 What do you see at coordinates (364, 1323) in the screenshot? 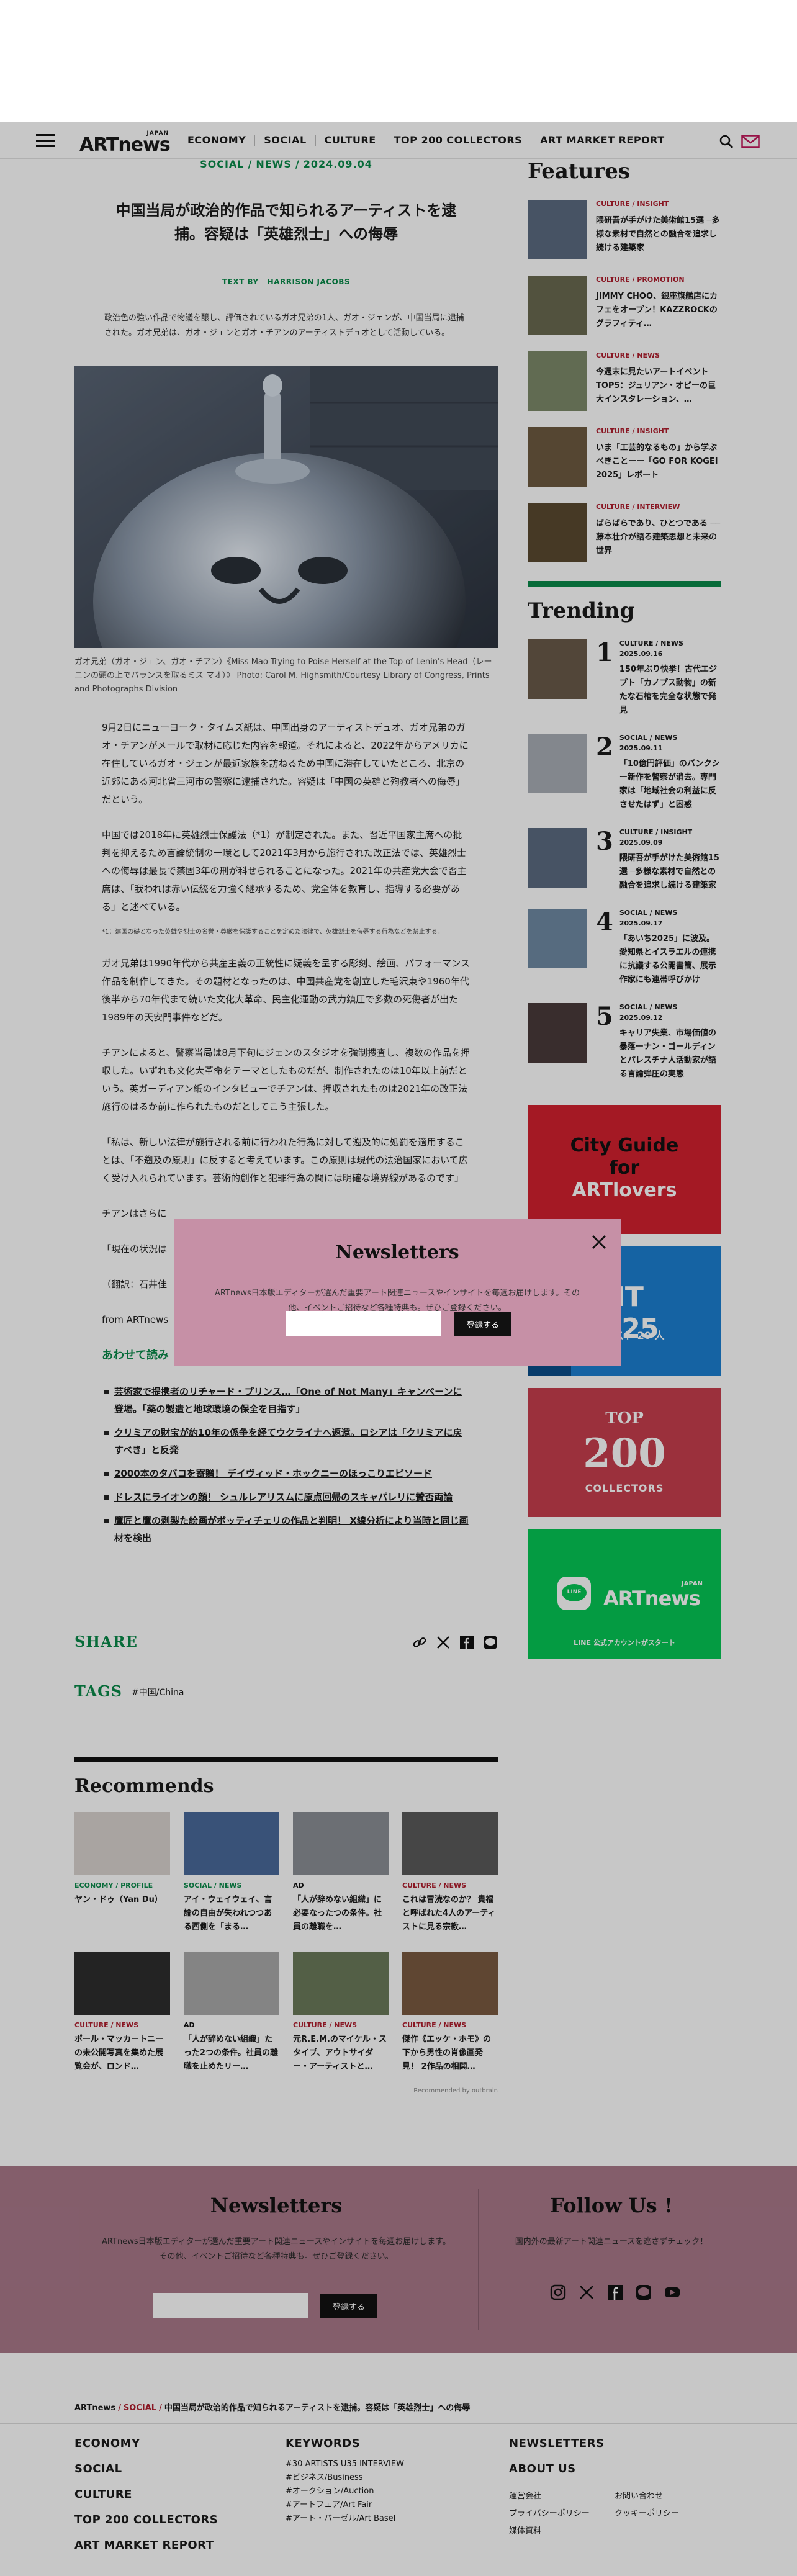
I see `modal-email-input` at bounding box center [364, 1323].